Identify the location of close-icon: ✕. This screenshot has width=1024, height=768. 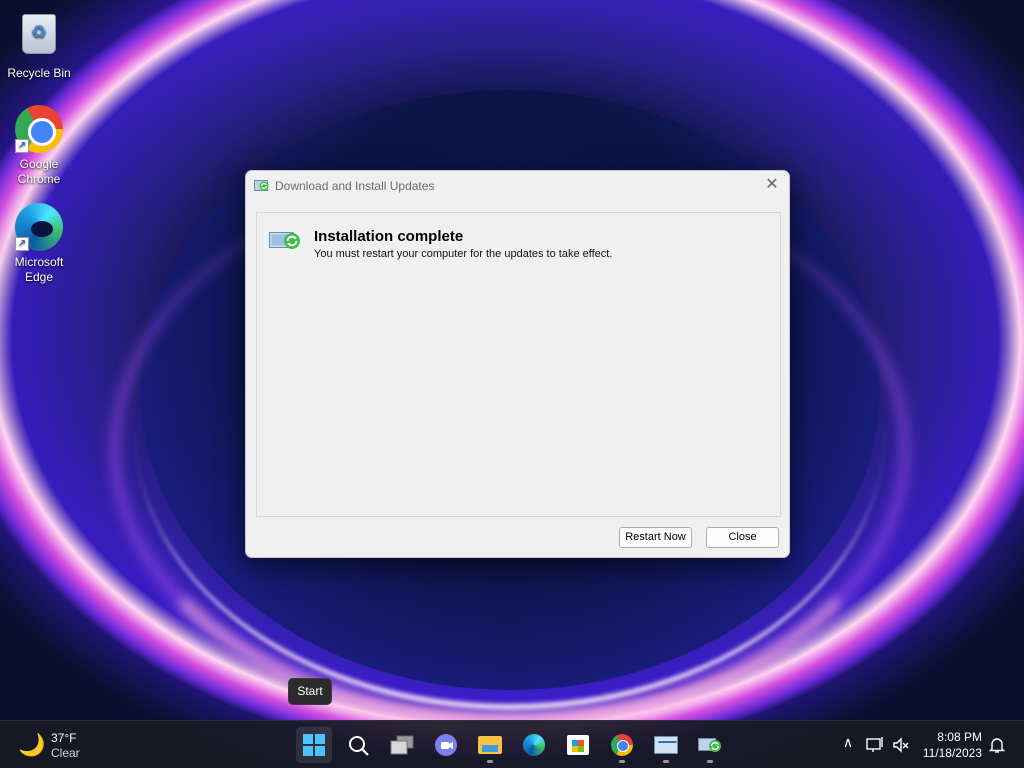
(772, 185).